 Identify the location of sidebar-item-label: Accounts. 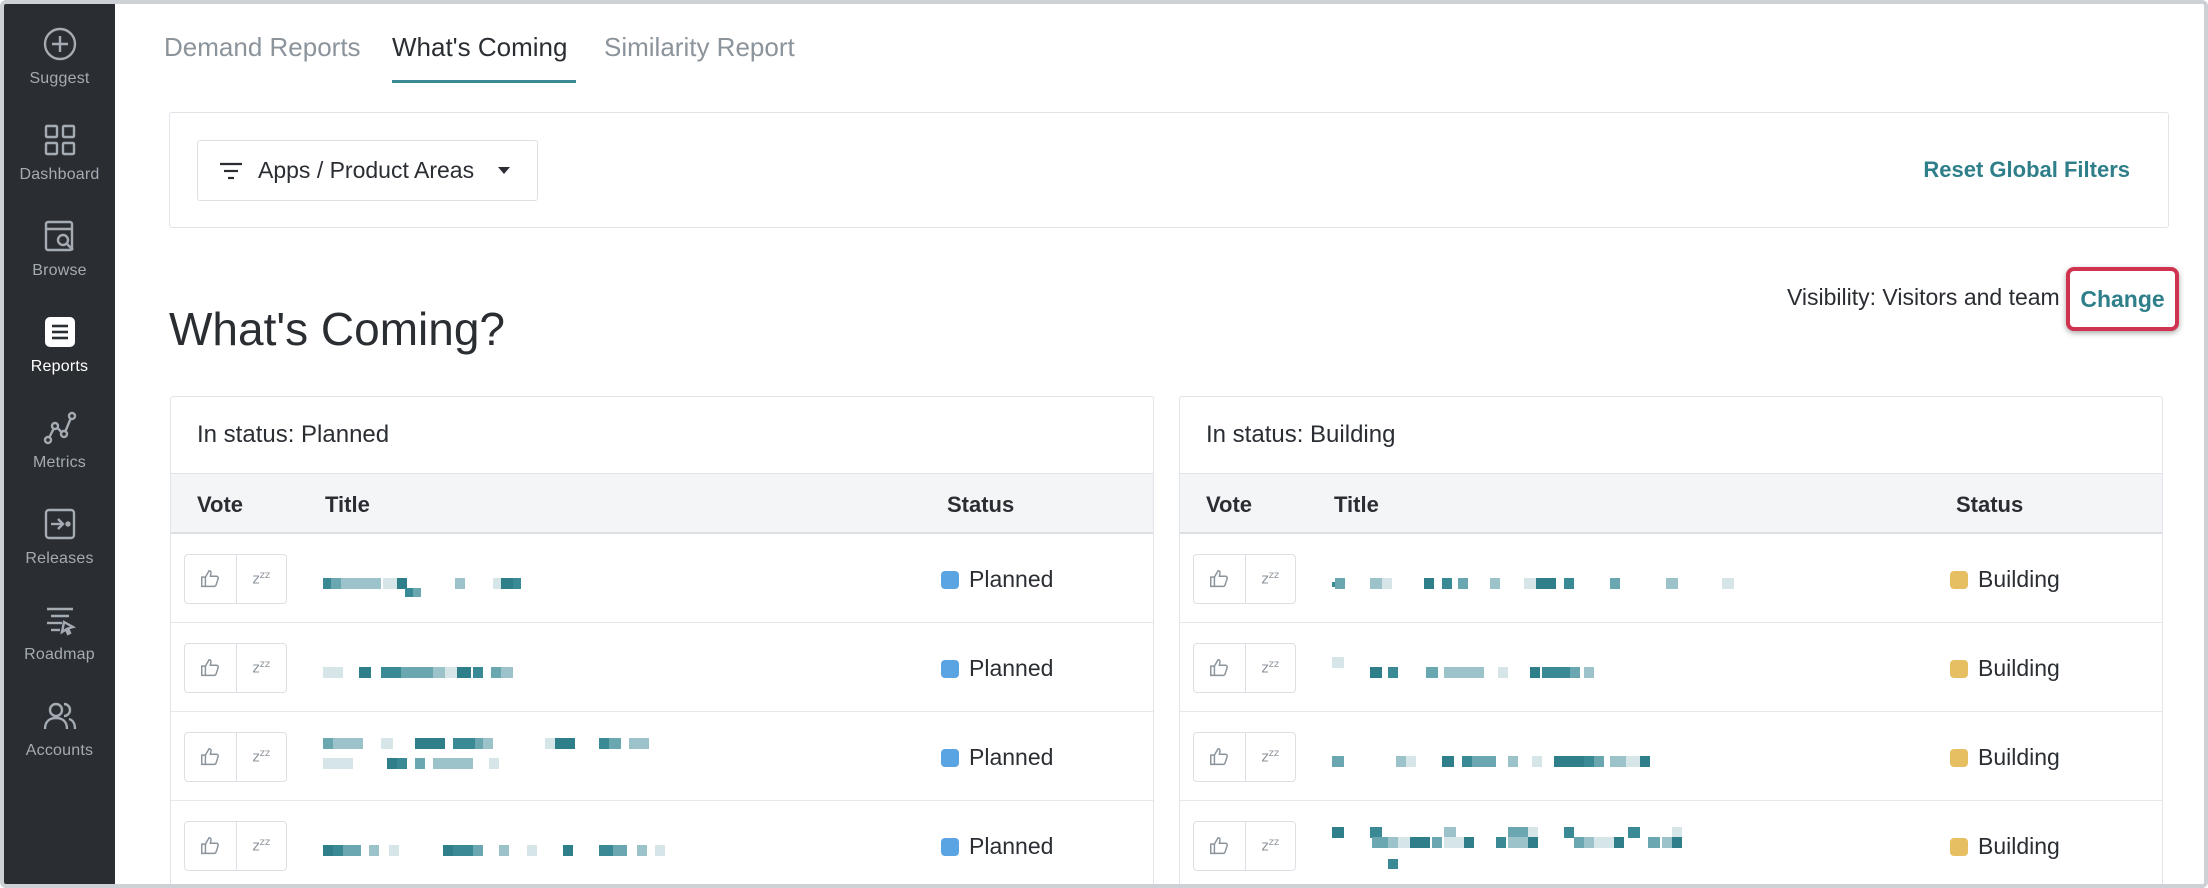
(59, 750).